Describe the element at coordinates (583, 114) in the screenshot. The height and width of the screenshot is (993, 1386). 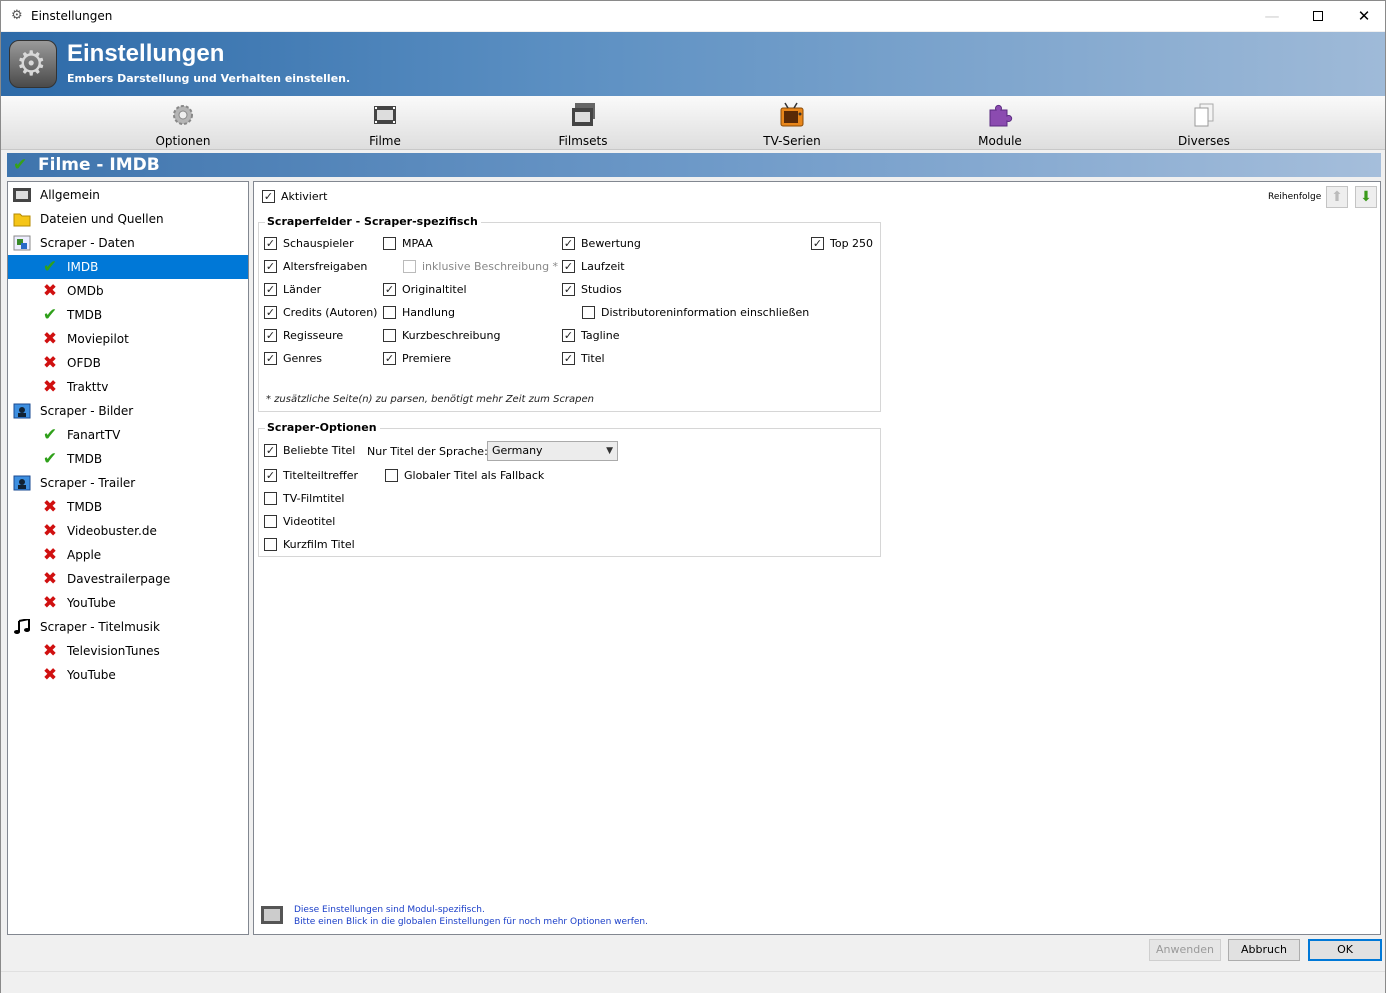
I see `filmsets-icon` at that location.